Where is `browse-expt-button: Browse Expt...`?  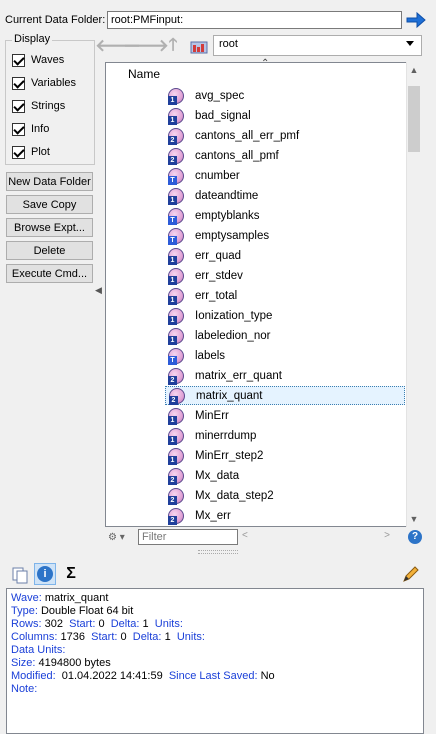
browse-expt-button: Browse Expt... is located at coordinates (49, 227).